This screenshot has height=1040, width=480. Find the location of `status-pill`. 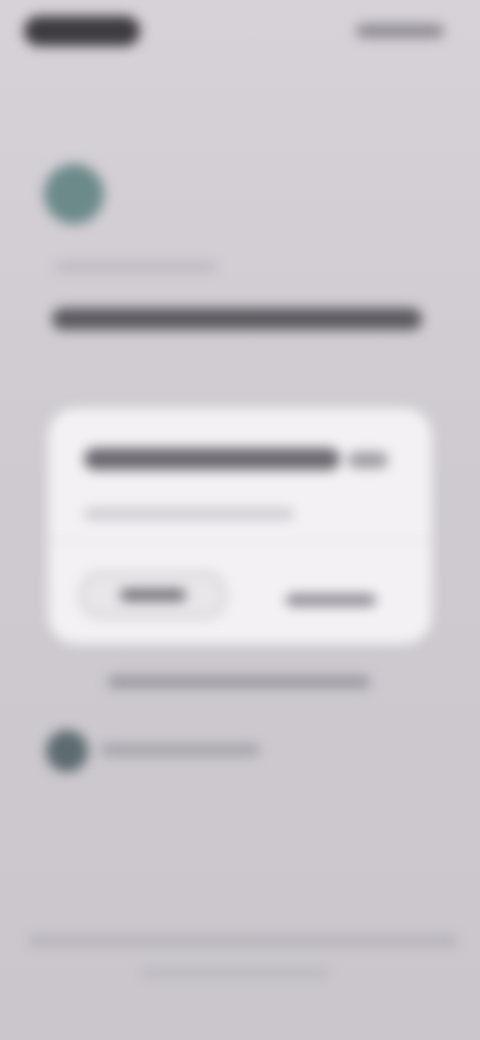

status-pill is located at coordinates (82, 31).